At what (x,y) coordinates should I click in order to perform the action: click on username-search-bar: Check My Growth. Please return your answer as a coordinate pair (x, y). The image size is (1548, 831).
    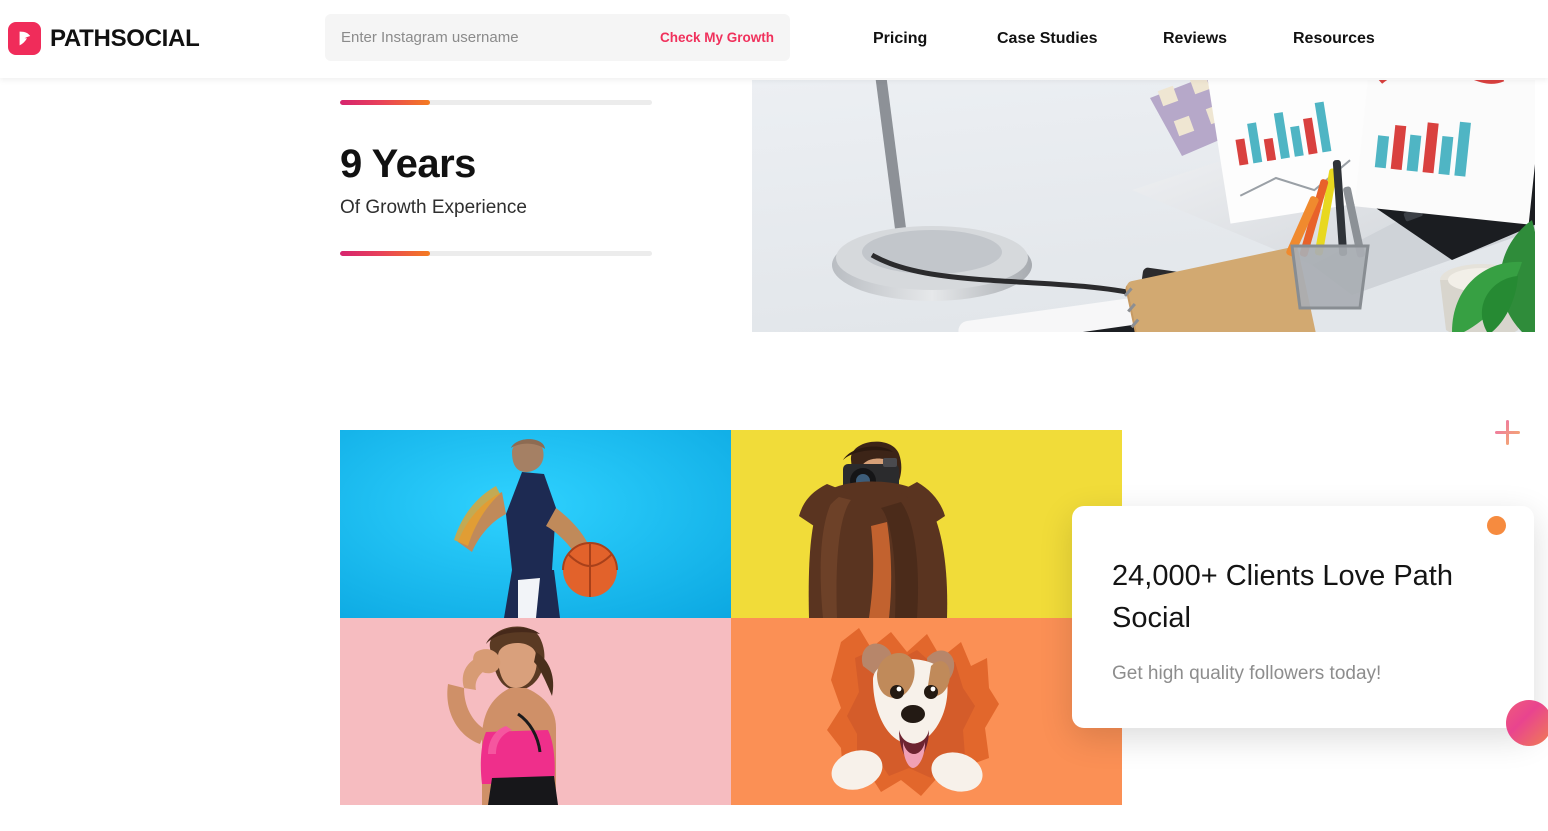
    Looking at the image, I should click on (557, 37).